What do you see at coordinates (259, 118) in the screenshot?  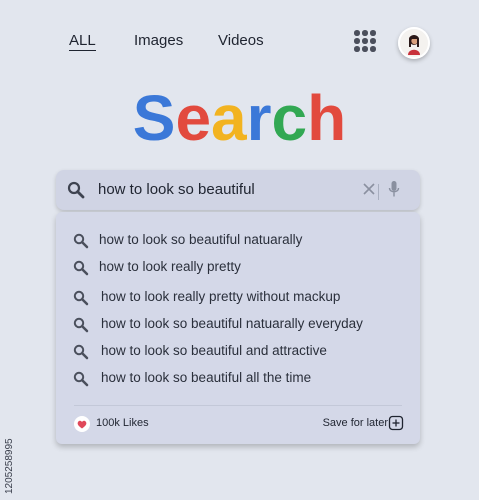 I see `logo-letter: r` at bounding box center [259, 118].